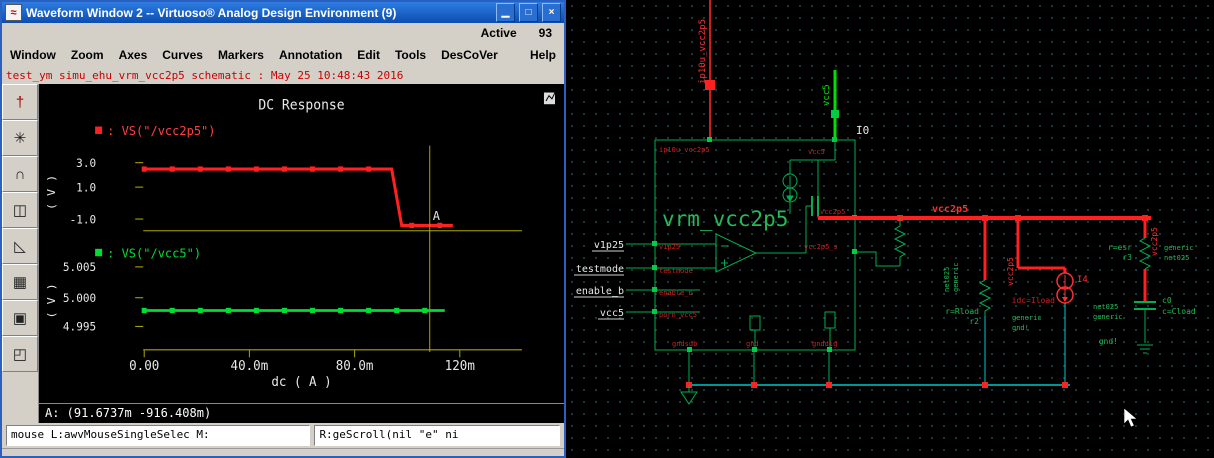 The width and height of the screenshot is (1214, 458). I want to click on schematic-label: gnd, so click(752, 344).